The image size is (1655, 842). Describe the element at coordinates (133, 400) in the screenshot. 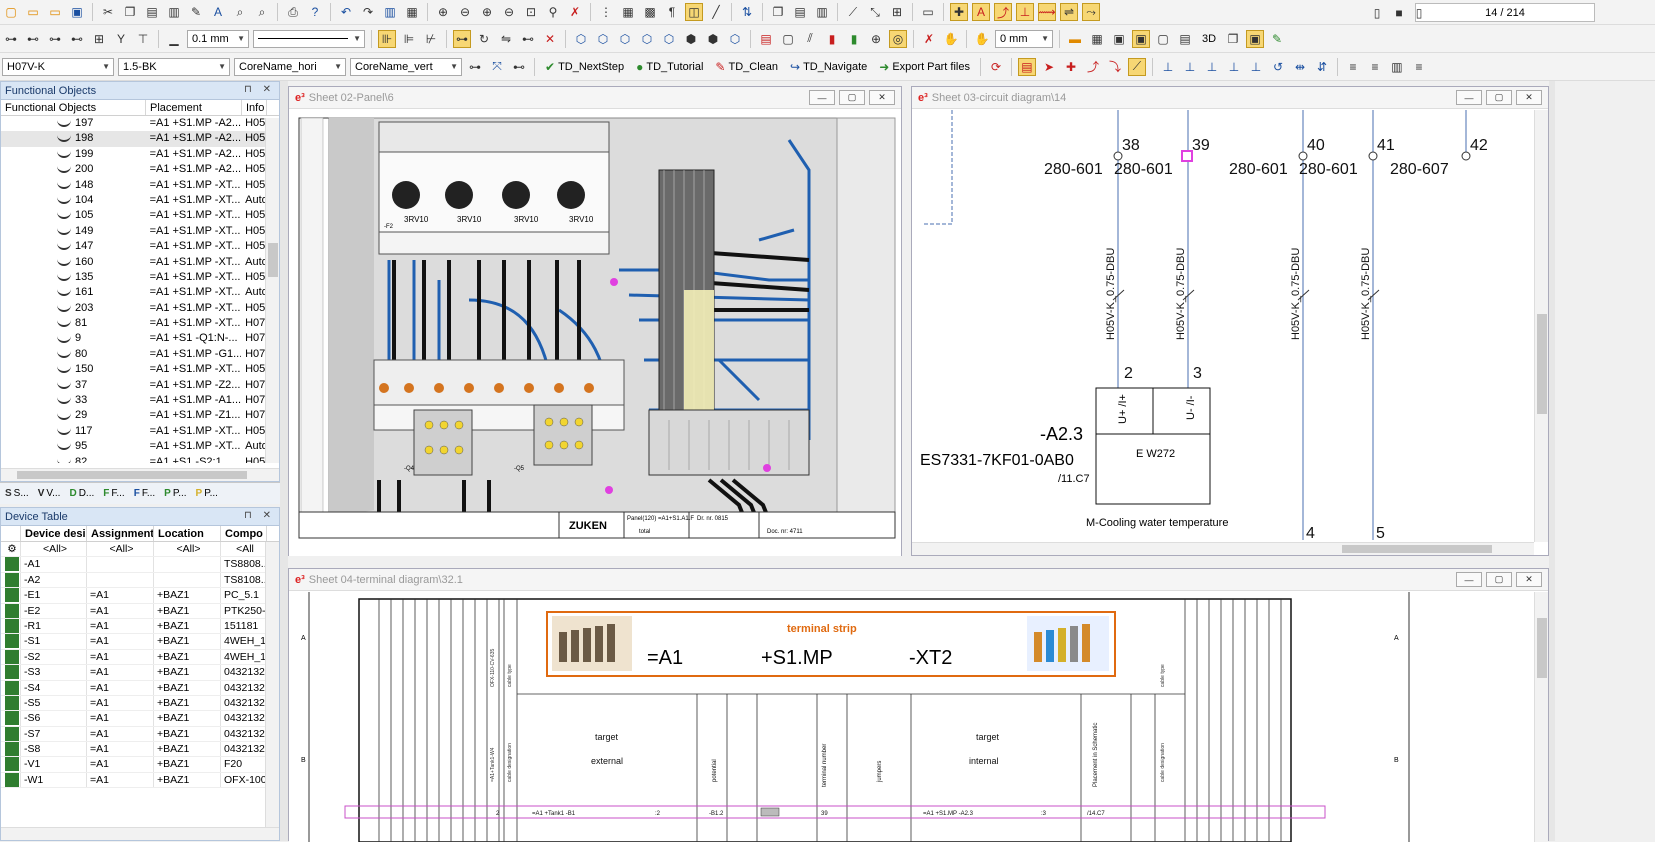

I see `list-item: 33 =A1 +S1.MP -A1... H07` at that location.